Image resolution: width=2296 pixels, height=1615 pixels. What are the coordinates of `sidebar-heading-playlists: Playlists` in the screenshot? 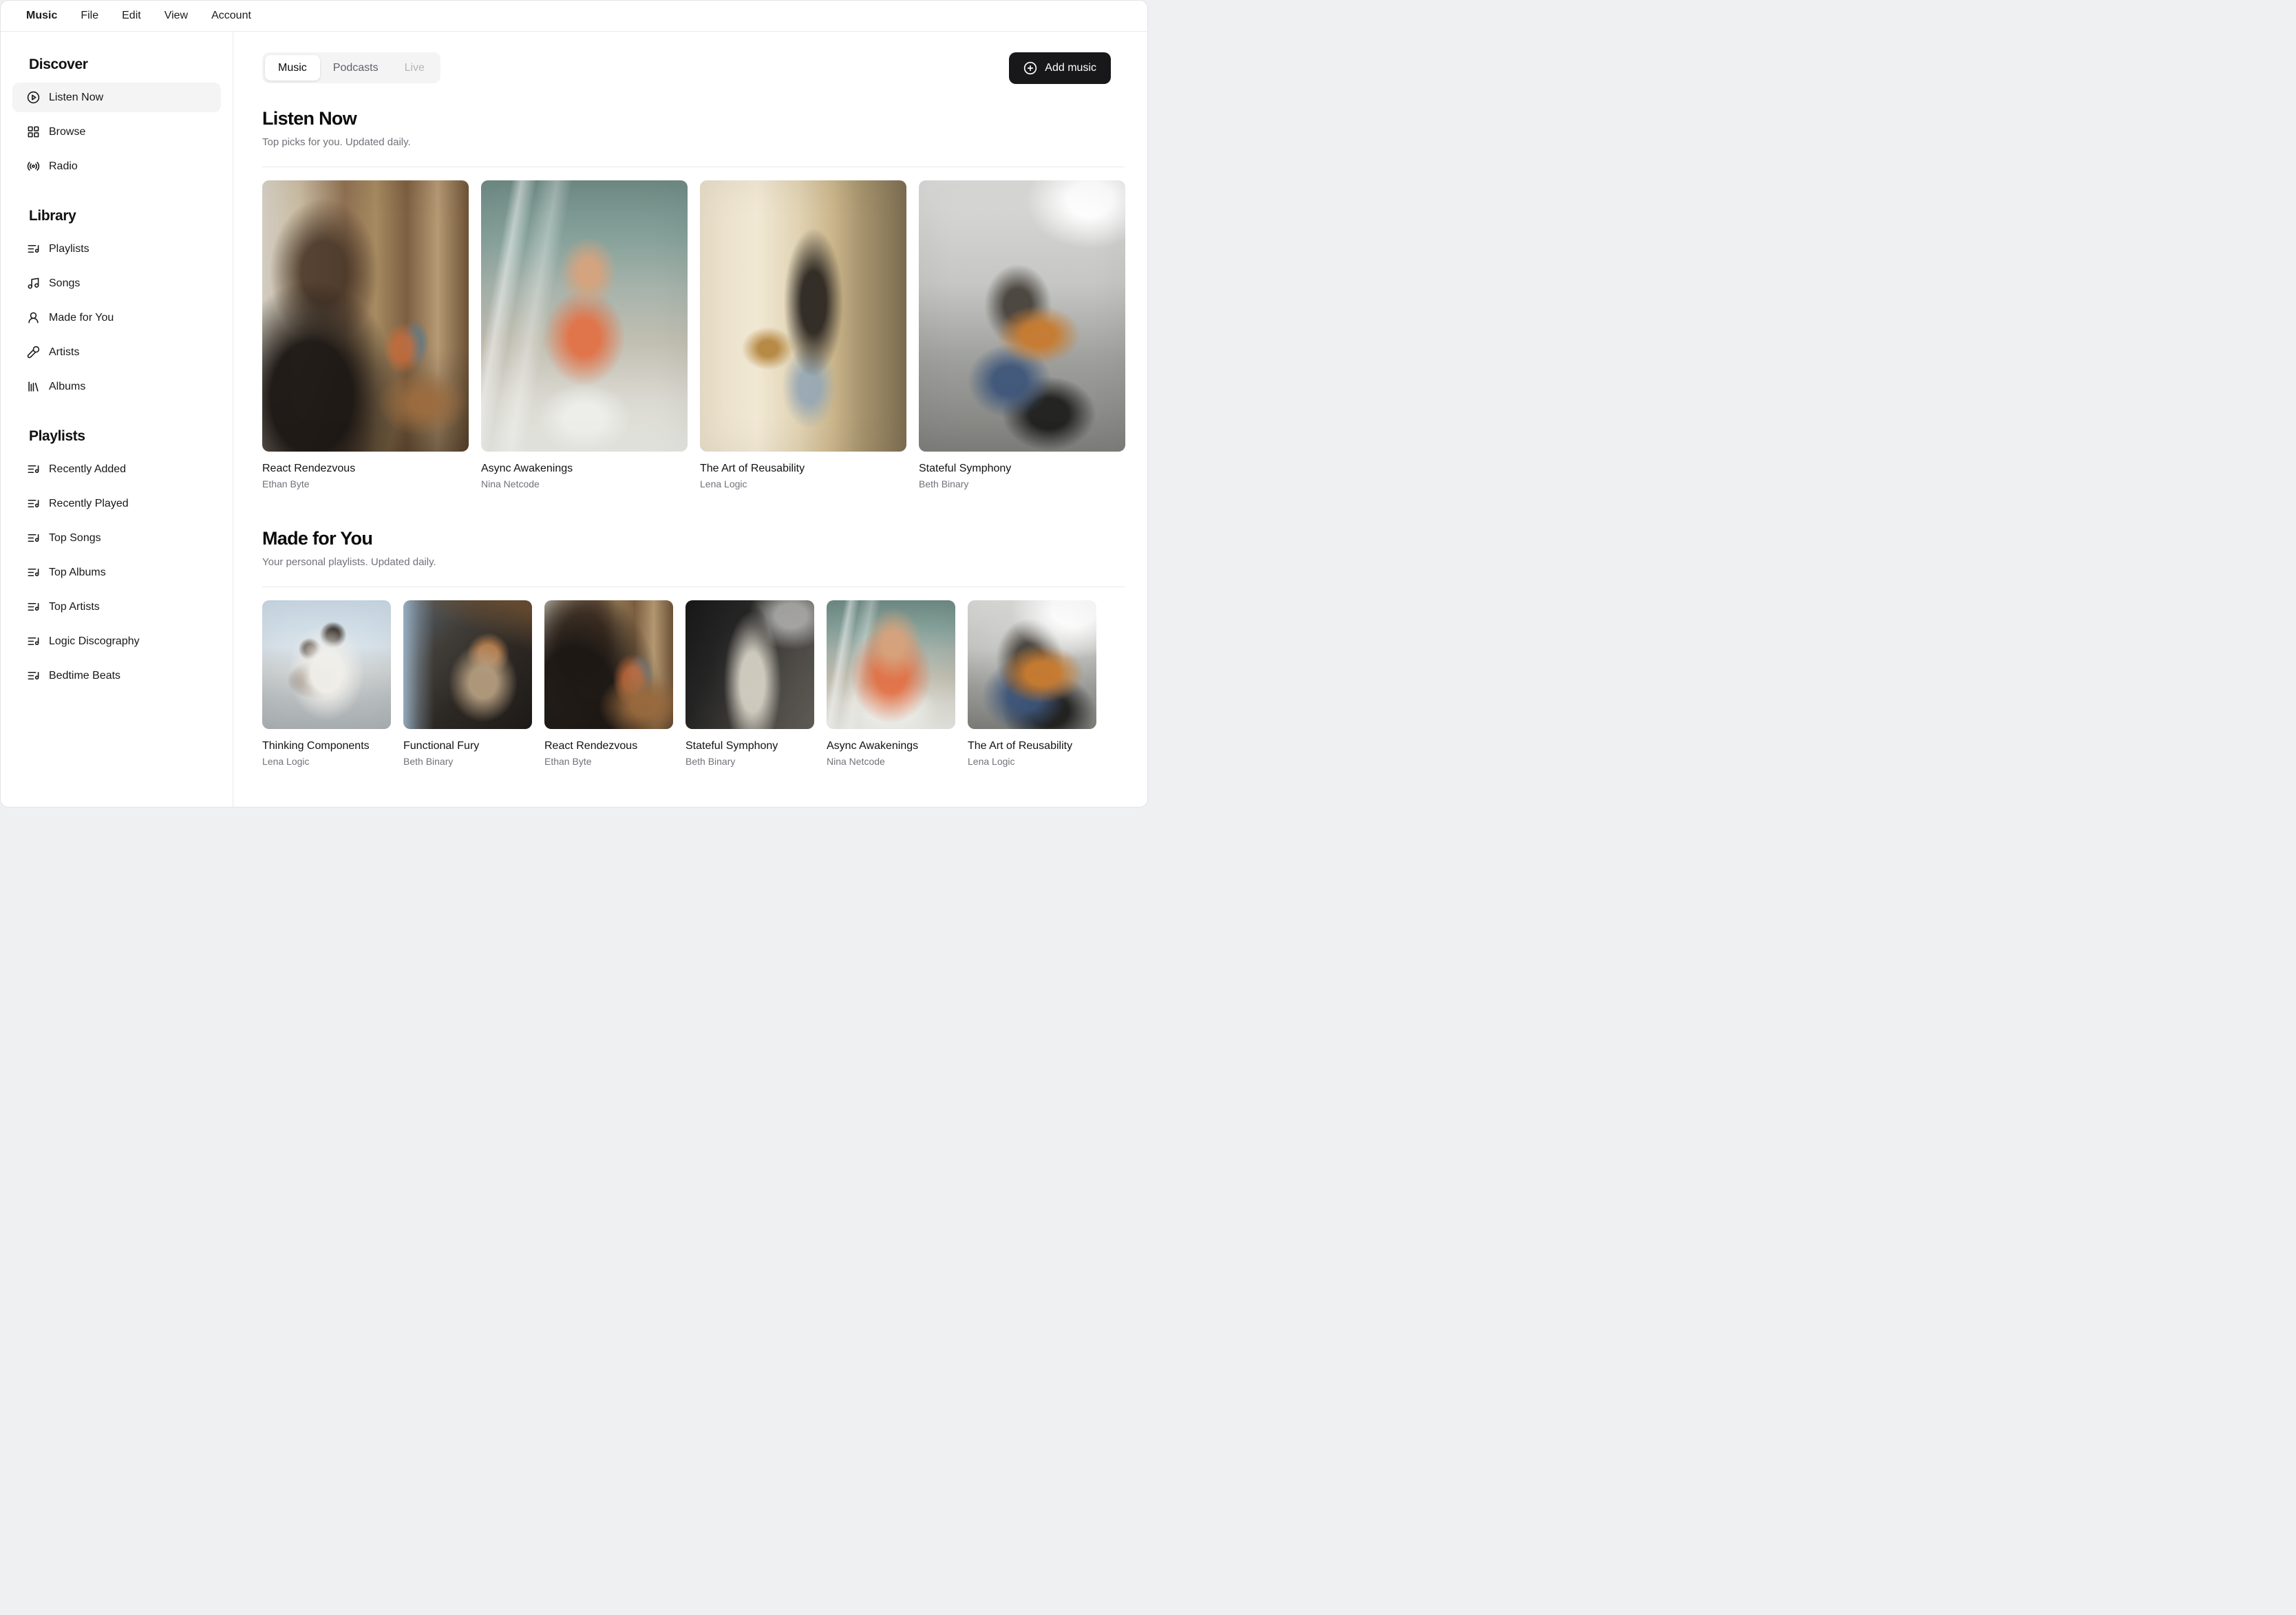 It's located at (57, 436).